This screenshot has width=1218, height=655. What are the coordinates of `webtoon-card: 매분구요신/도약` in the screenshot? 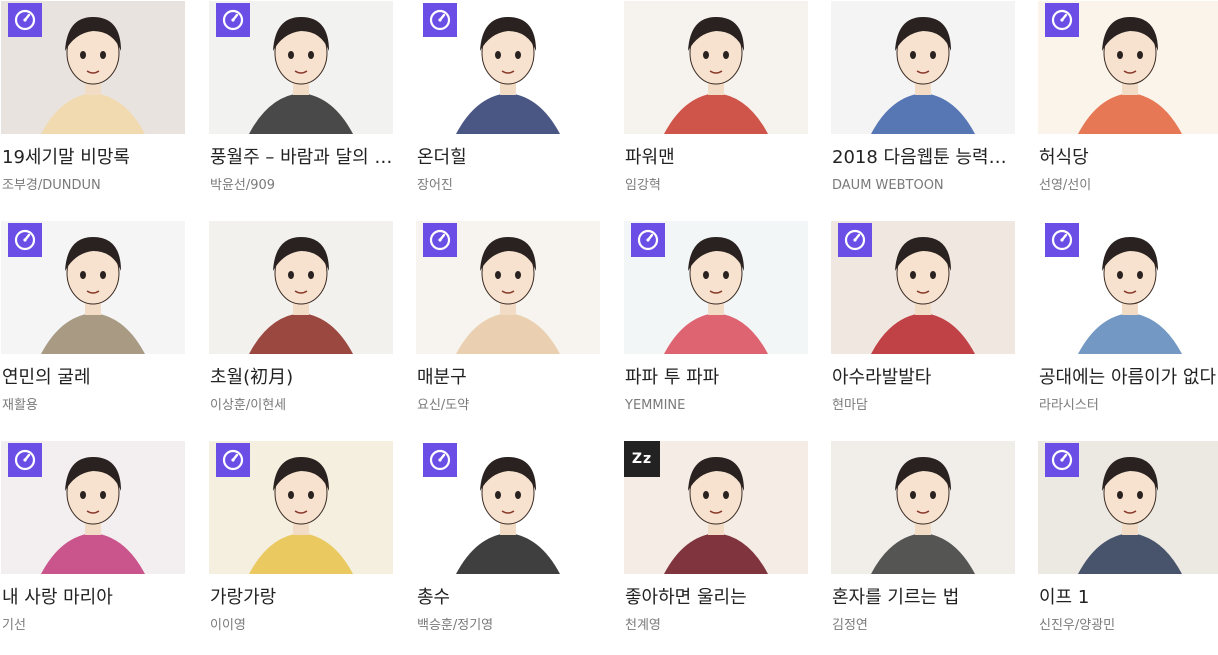 It's located at (508, 328).